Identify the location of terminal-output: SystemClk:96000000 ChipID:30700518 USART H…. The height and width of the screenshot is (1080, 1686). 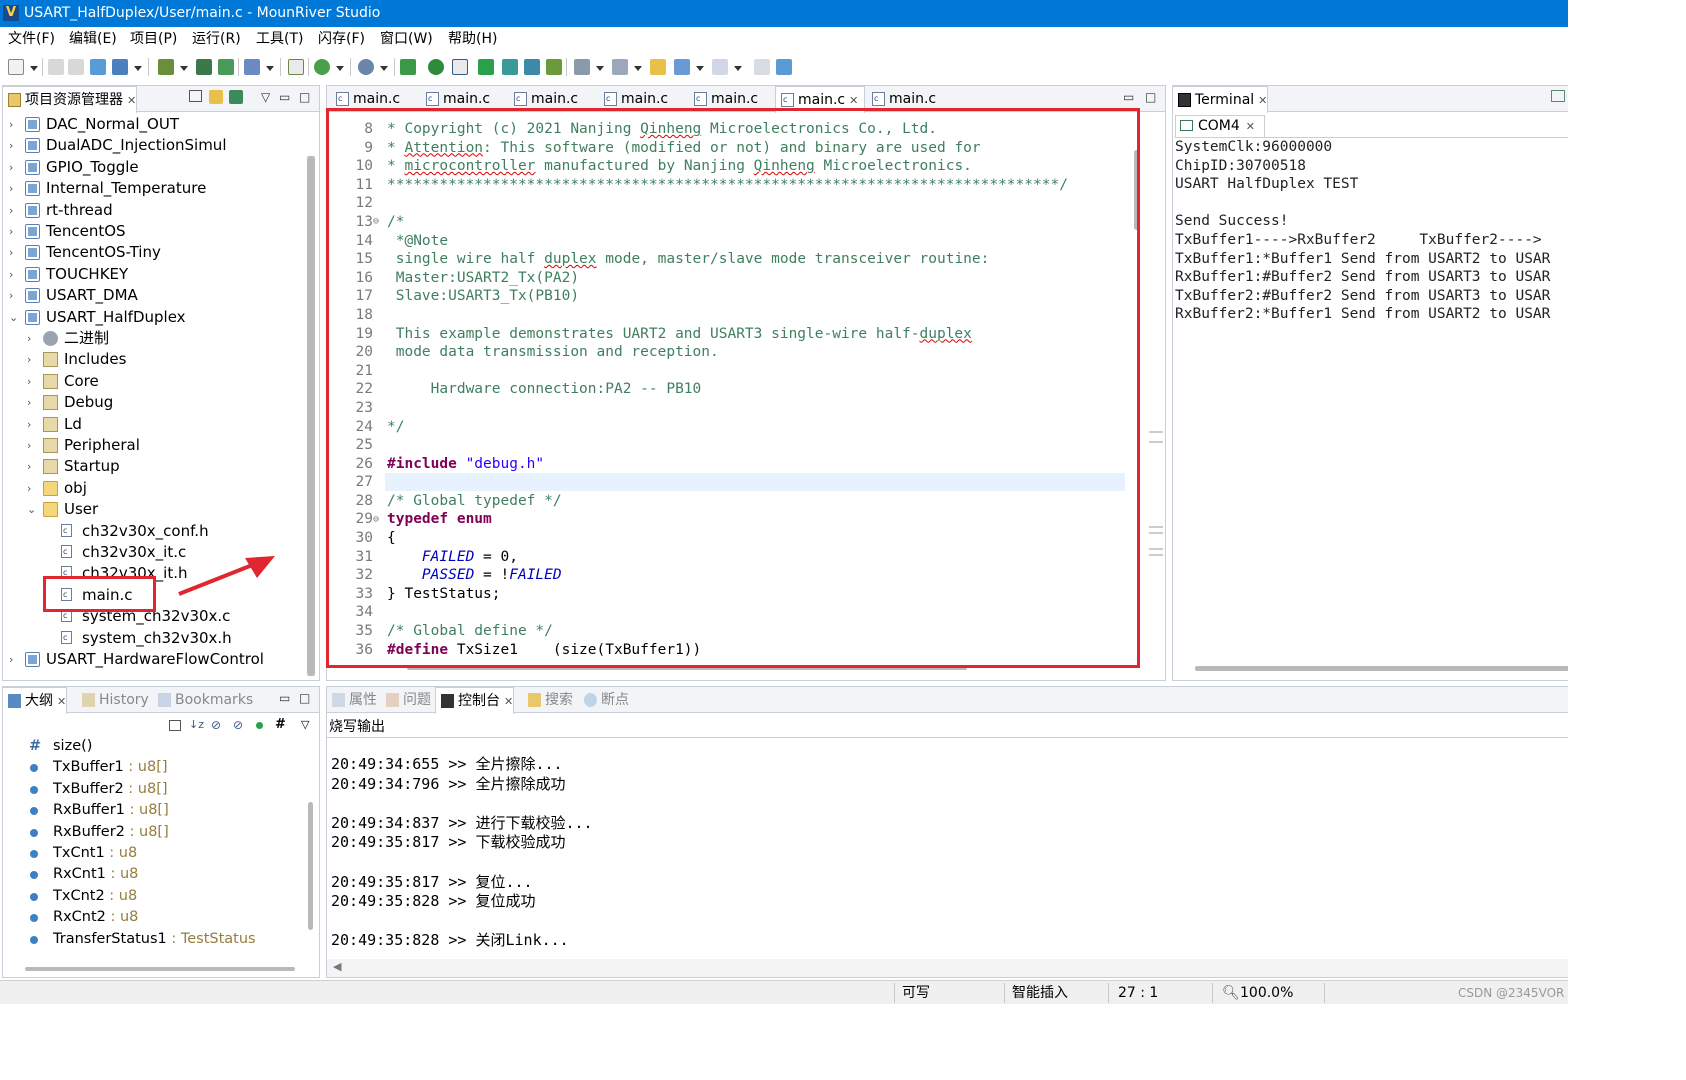
(1362, 231).